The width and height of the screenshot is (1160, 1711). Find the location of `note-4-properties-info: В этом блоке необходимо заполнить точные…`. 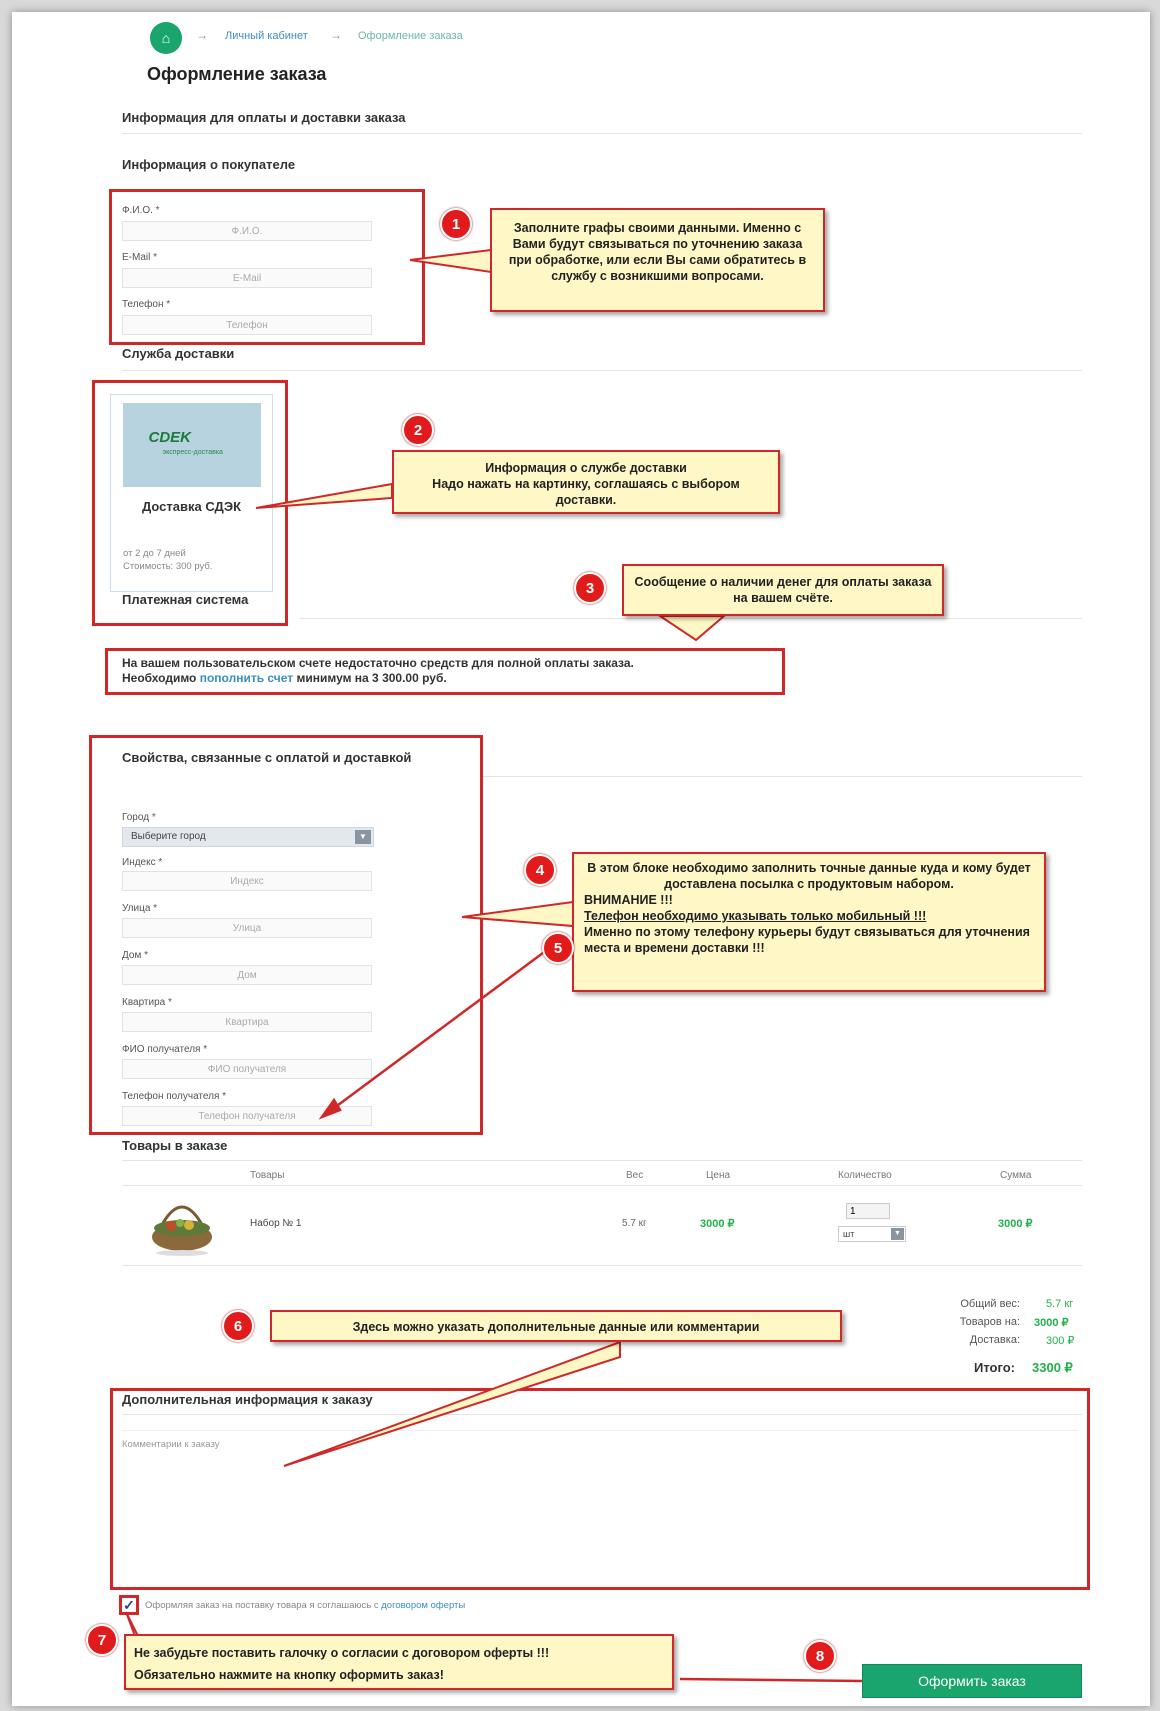

note-4-properties-info: В этом блоке необходимо заполнить точные… is located at coordinates (809, 922).